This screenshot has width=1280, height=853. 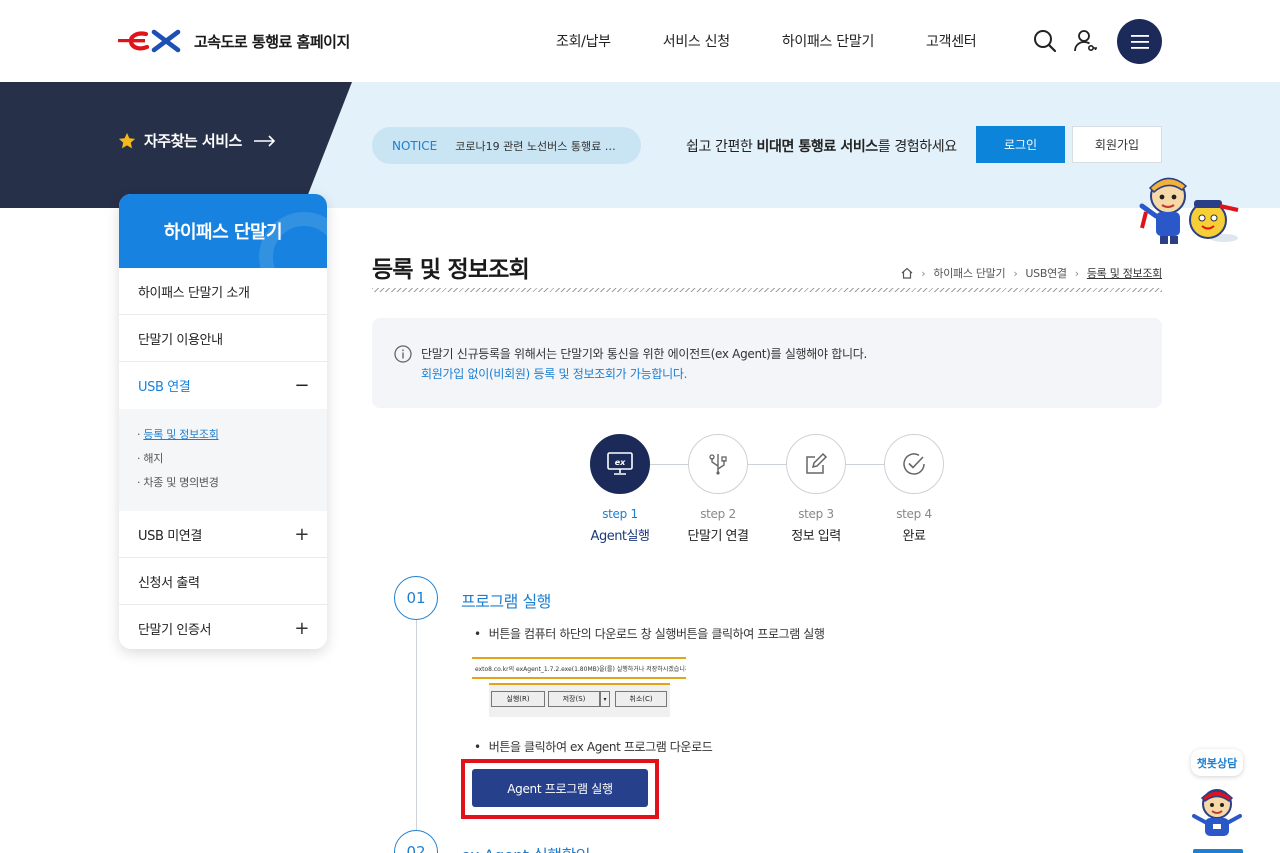 What do you see at coordinates (593, 746) in the screenshot?
I see `instruction-download-agent: 버튼을 클릭하여 ex Agent 프로그램 다운로드` at bounding box center [593, 746].